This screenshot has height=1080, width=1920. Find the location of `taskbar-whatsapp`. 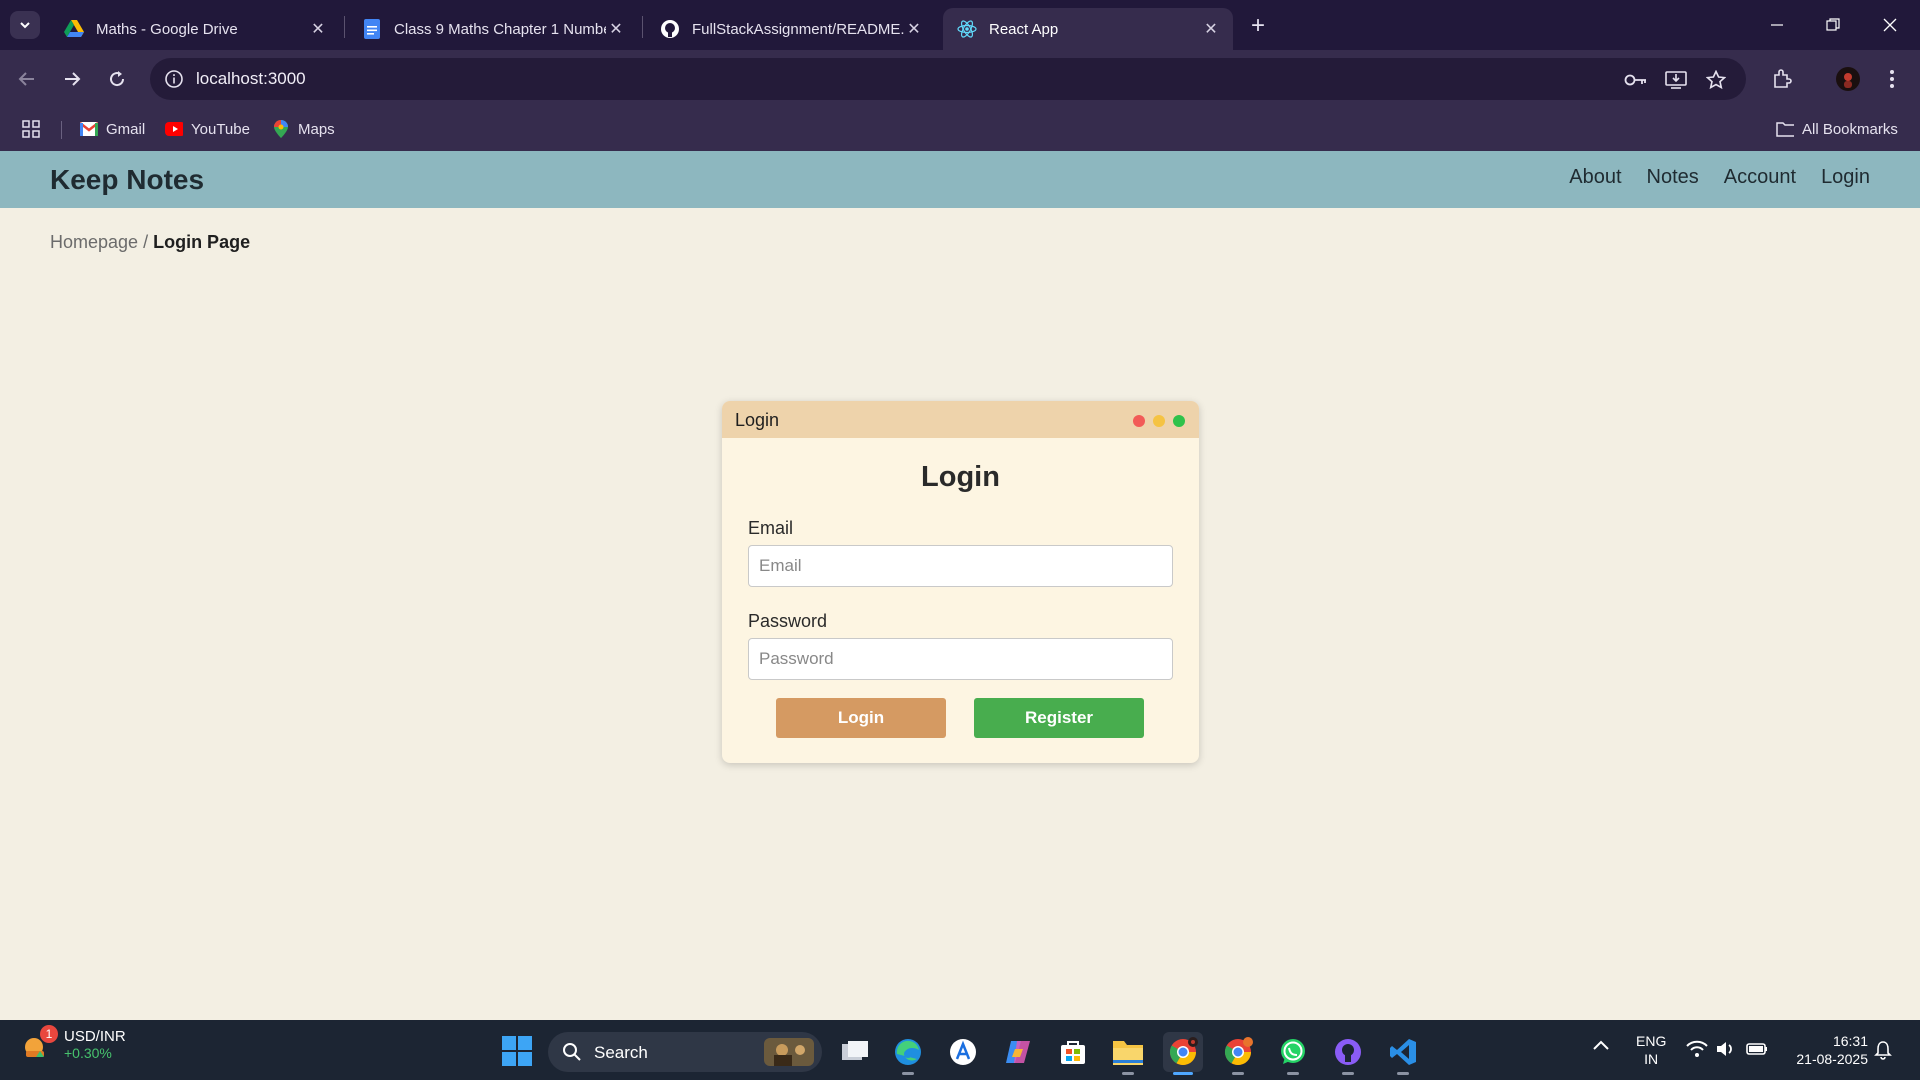

taskbar-whatsapp is located at coordinates (1293, 1053).